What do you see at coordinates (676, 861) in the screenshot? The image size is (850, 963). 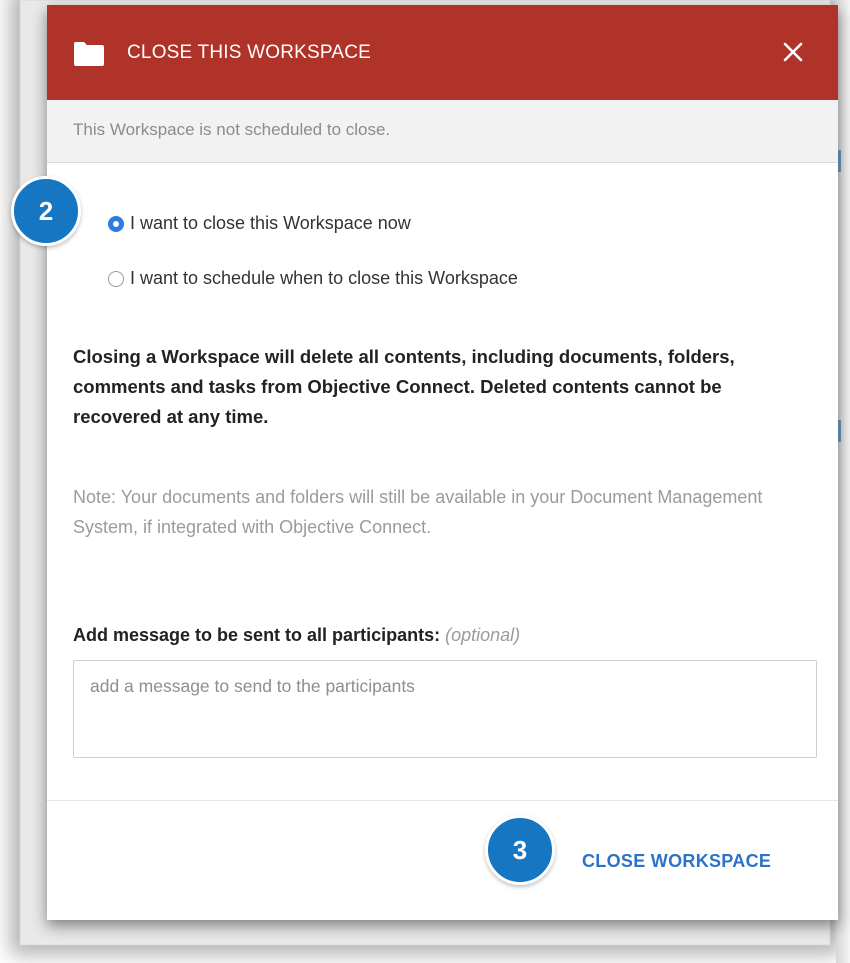 I see `close-workspace-button: CLOSE WORKSPACE` at bounding box center [676, 861].